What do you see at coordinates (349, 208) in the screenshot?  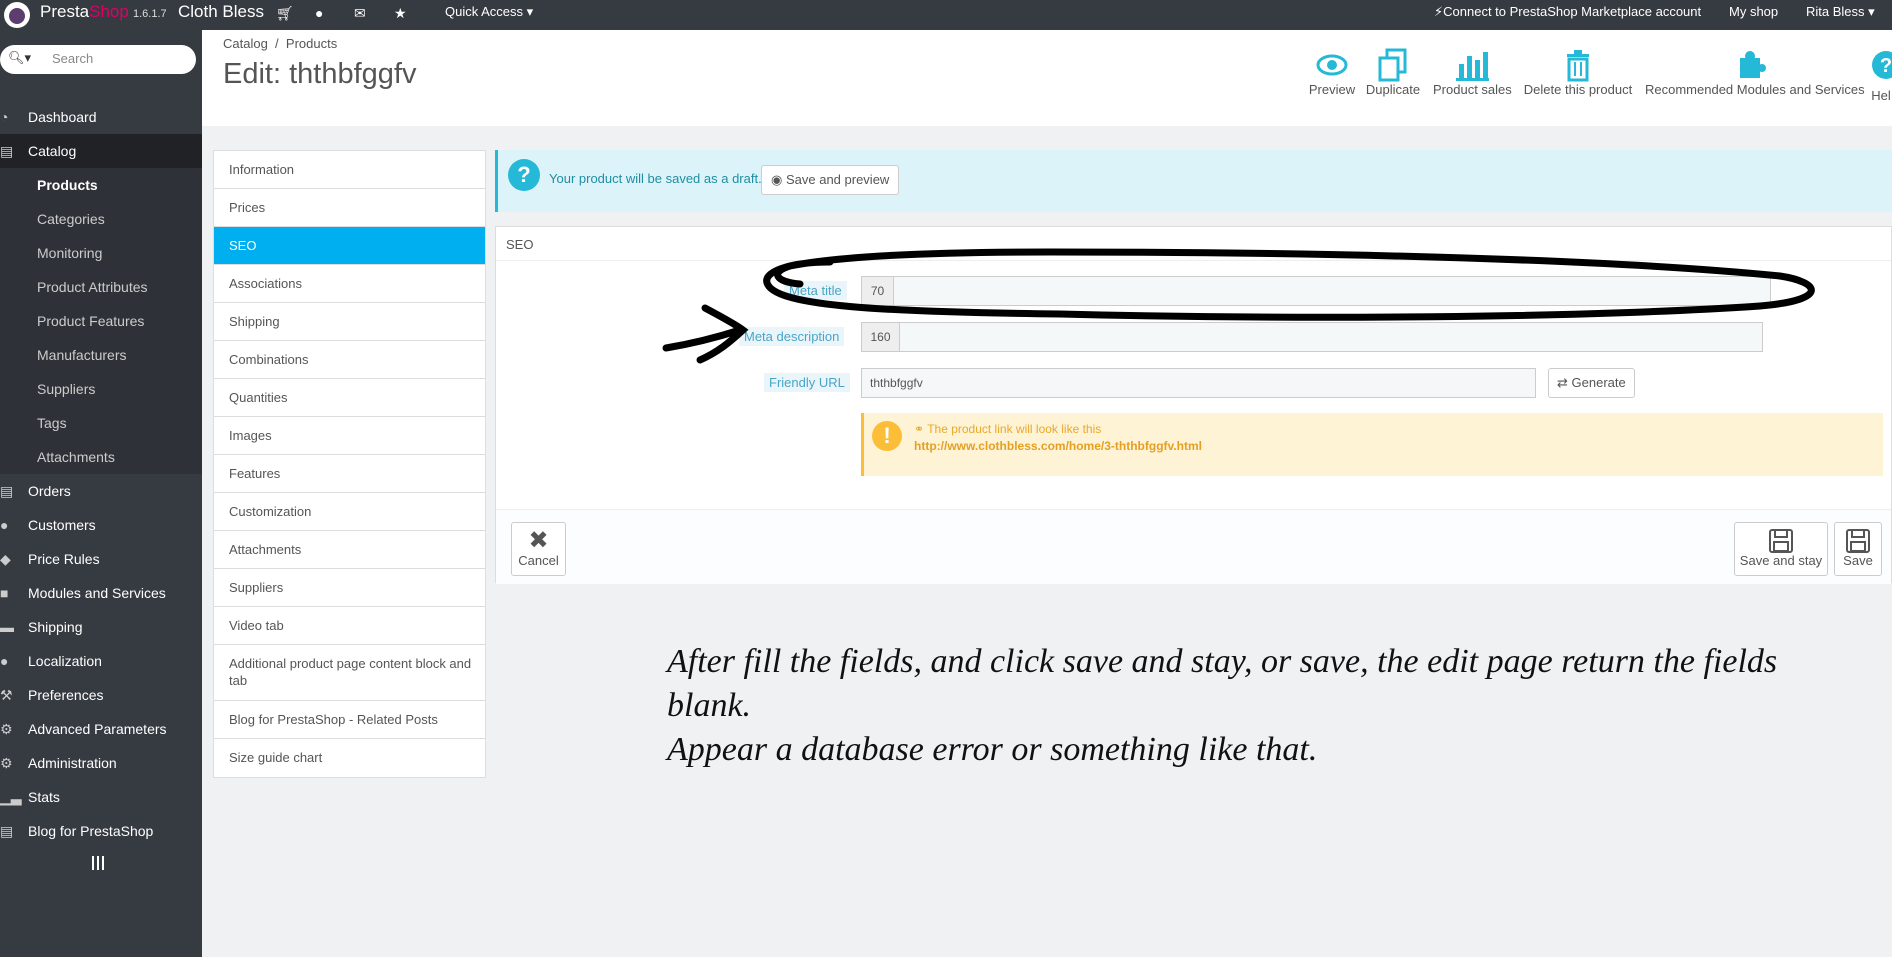 I see `tab-prices: Prices` at bounding box center [349, 208].